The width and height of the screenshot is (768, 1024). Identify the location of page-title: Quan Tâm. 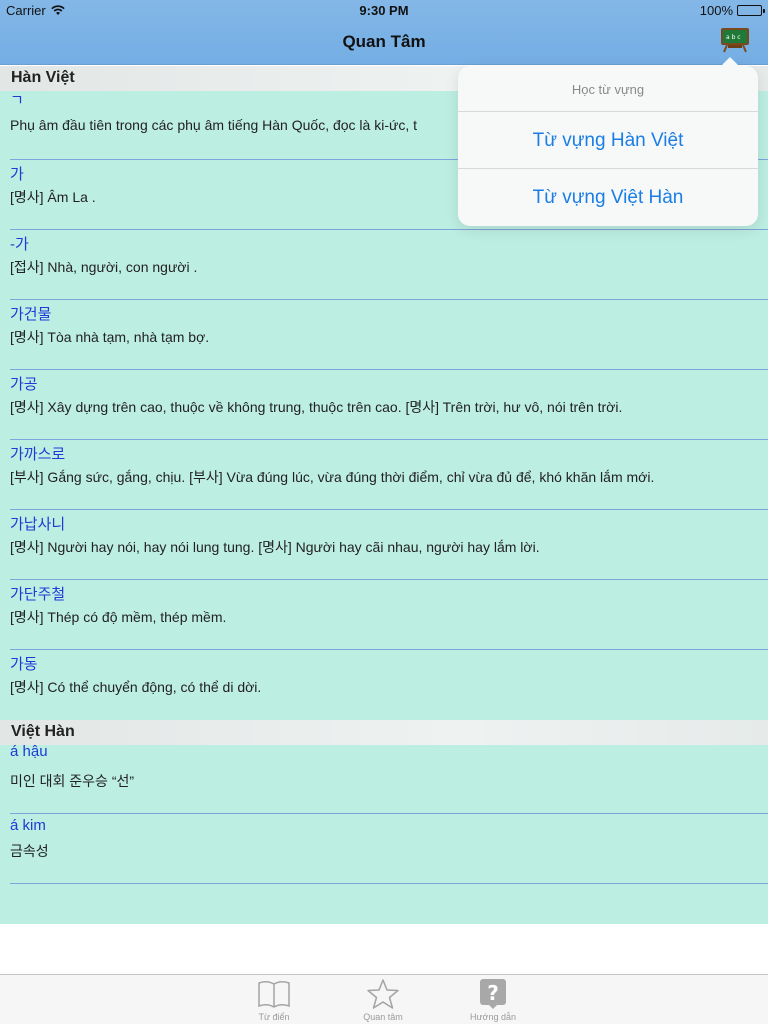
(384, 41).